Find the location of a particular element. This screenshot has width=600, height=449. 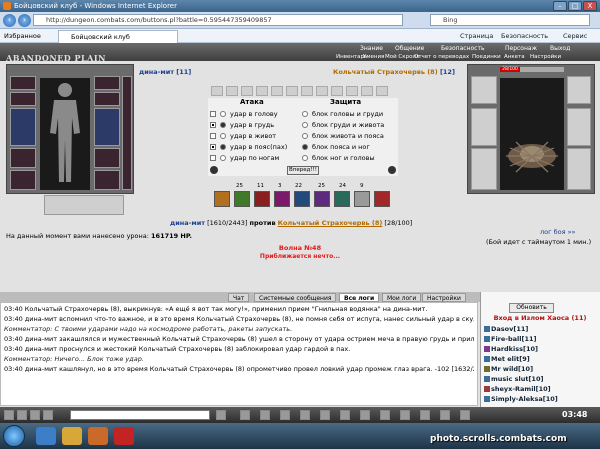

list-item: music slut[10] is located at coordinates (513, 379).